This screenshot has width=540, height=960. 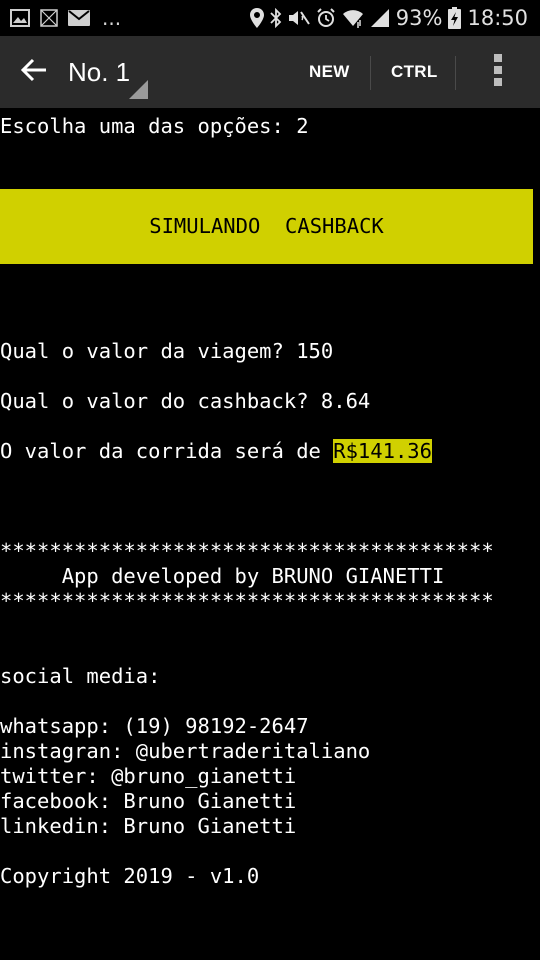 What do you see at coordinates (20, 18) in the screenshot?
I see `image-notification-icon` at bounding box center [20, 18].